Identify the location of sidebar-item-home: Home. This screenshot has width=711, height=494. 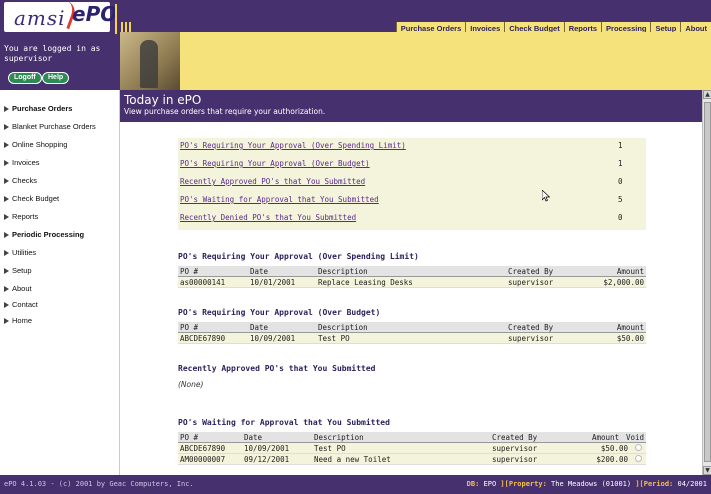
(18, 320).